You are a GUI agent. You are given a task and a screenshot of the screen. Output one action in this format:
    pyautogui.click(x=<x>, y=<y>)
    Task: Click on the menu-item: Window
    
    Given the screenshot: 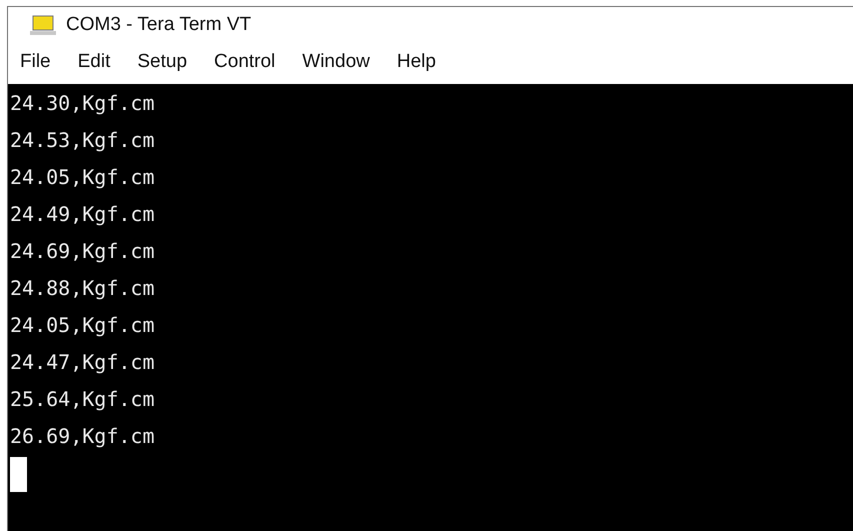 What is the action you would take?
    pyautogui.click(x=336, y=62)
    